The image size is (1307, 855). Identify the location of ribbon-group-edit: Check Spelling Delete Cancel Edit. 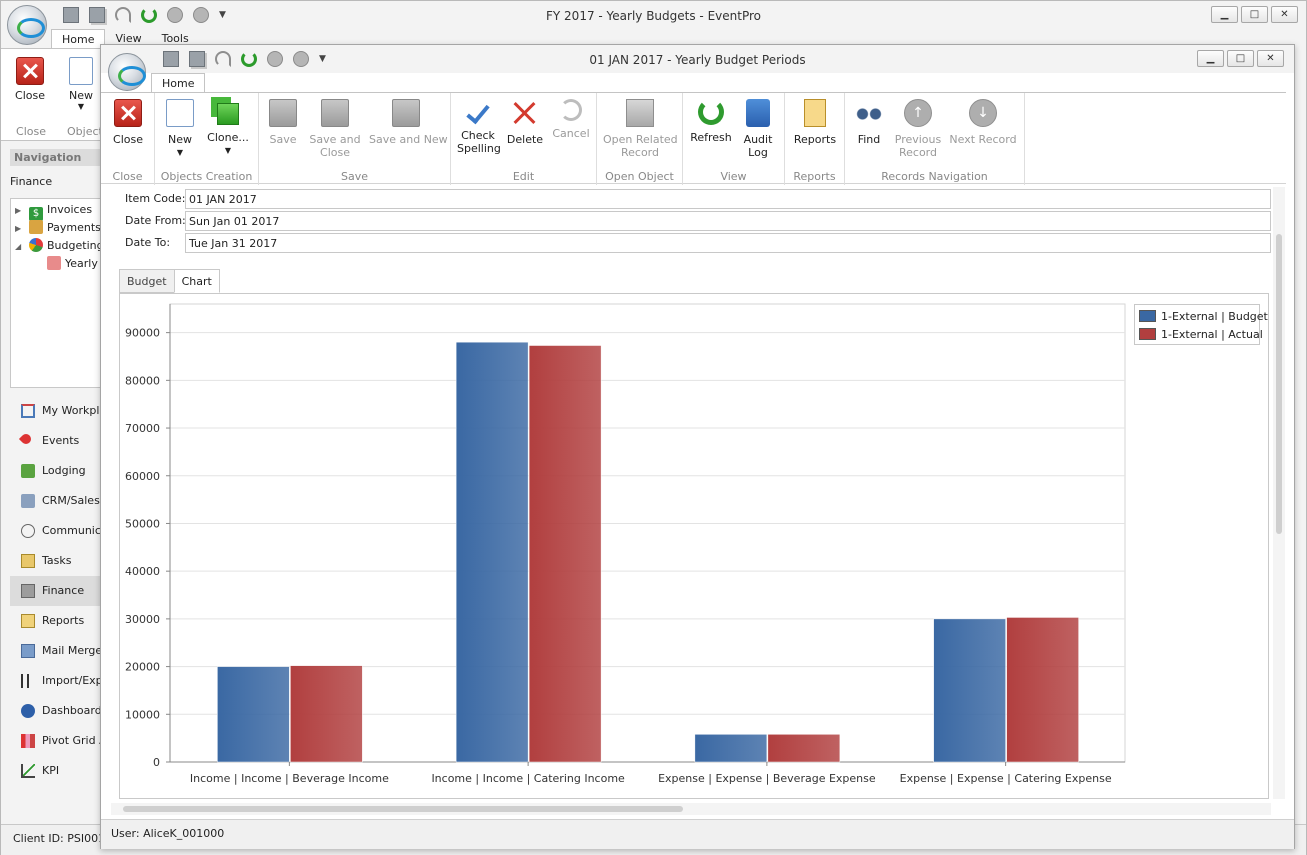
(524, 139).